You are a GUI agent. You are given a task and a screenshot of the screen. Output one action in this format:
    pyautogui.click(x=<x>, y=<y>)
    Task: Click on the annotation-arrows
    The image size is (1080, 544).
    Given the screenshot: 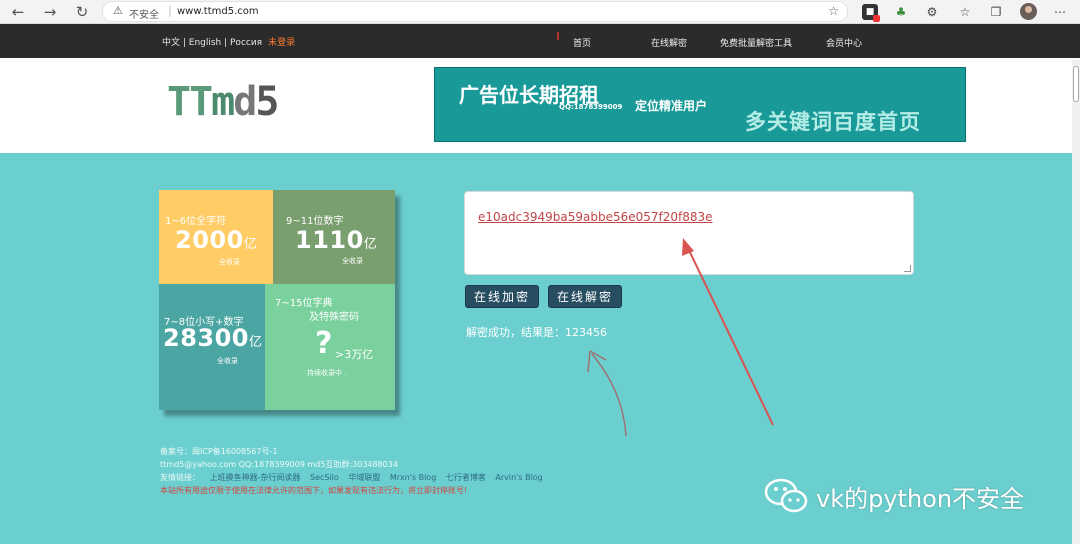 What is the action you would take?
    pyautogui.click(x=680, y=337)
    